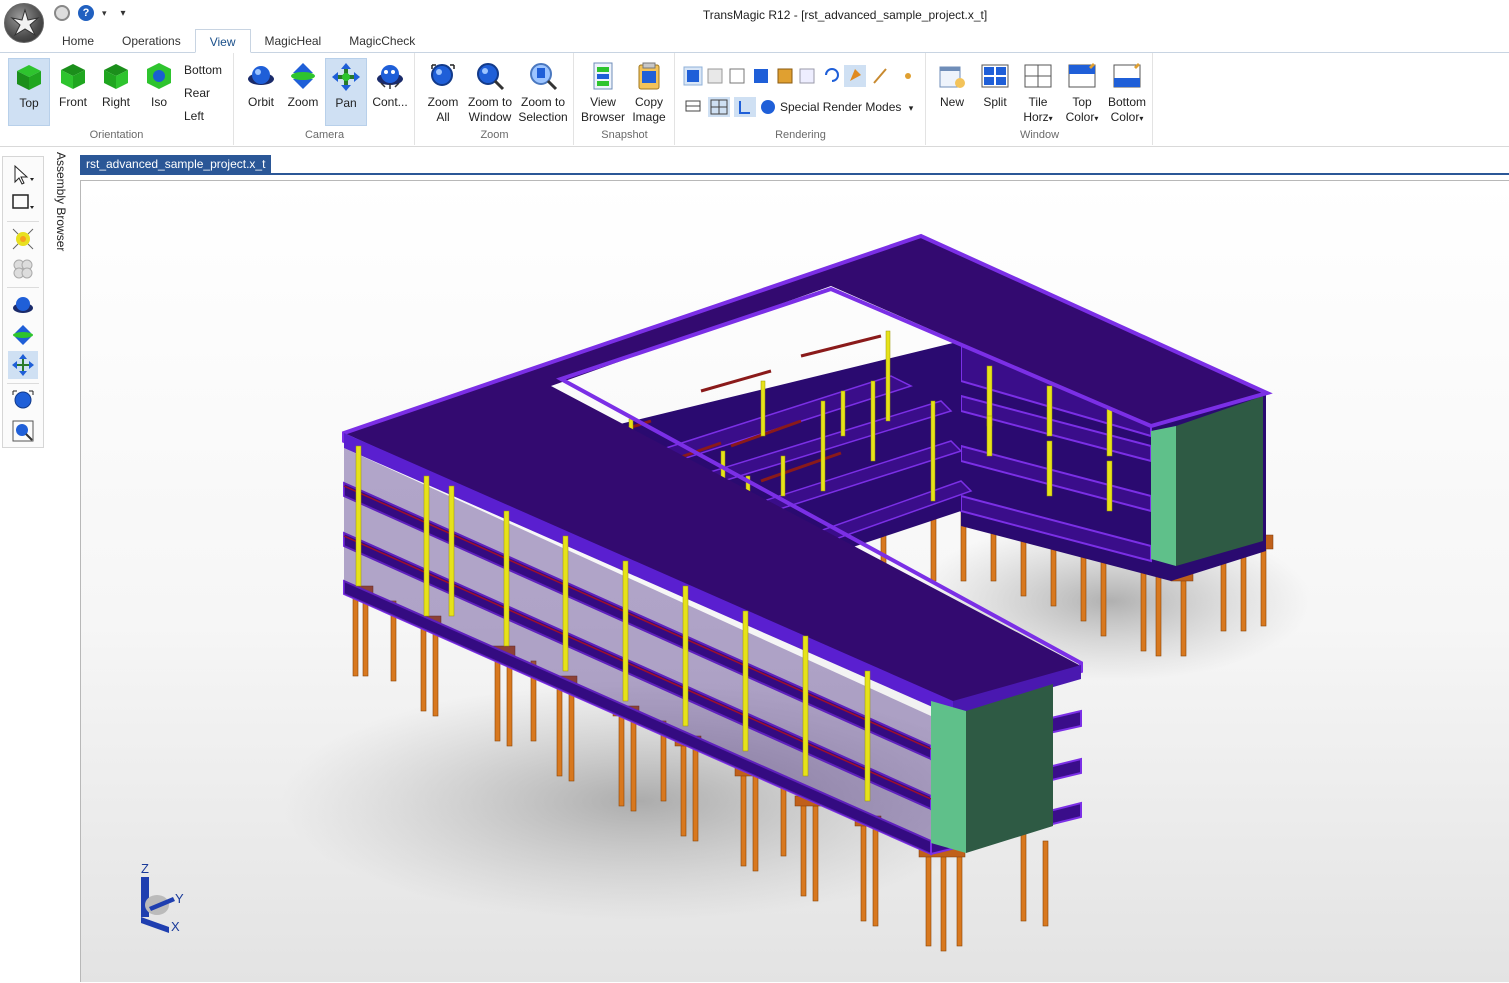 The image size is (1509, 983). I want to click on rear-view-button: Rear, so click(197, 93).